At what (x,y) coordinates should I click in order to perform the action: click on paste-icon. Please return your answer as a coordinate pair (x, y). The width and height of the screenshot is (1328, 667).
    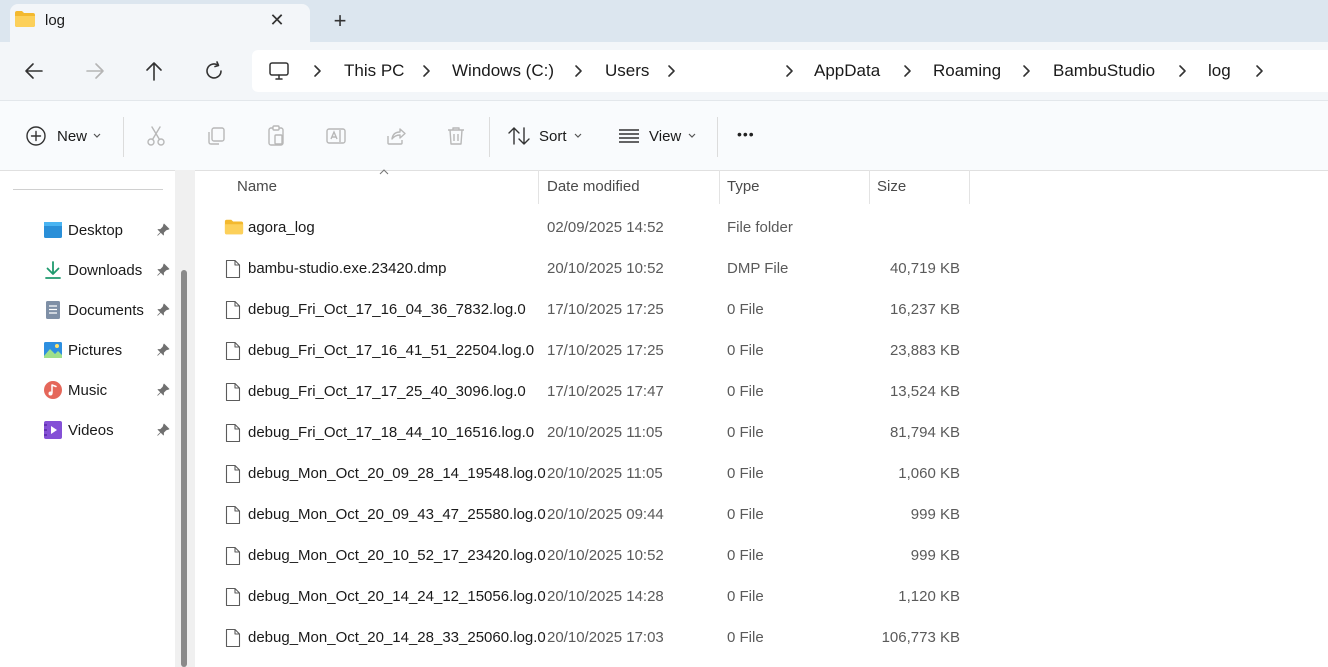
    Looking at the image, I should click on (276, 136).